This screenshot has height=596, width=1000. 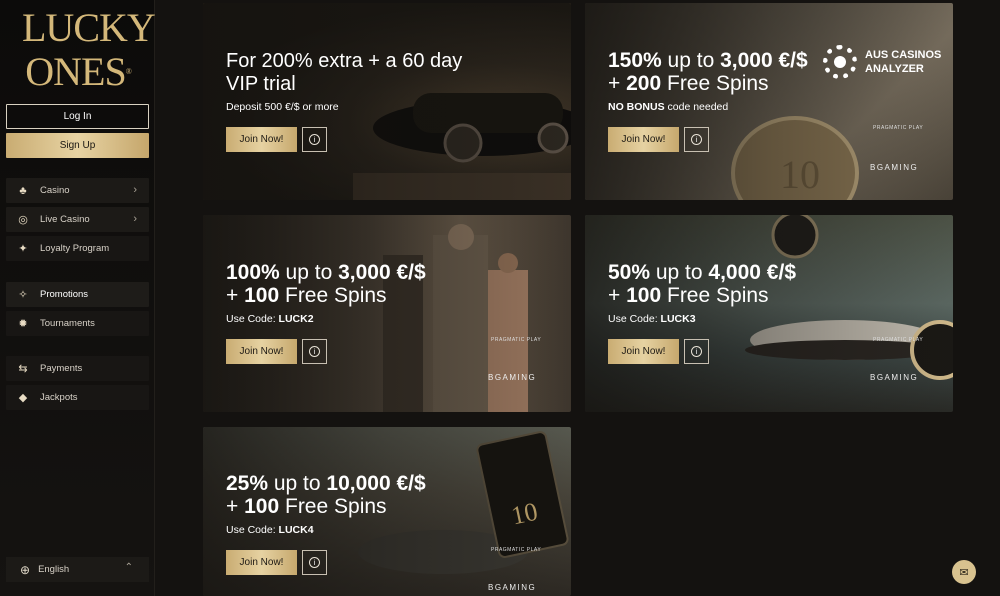 What do you see at coordinates (326, 495) in the screenshot?
I see `promo-title: 25% up to 10,000 €/$ + 100 Free Spins` at bounding box center [326, 495].